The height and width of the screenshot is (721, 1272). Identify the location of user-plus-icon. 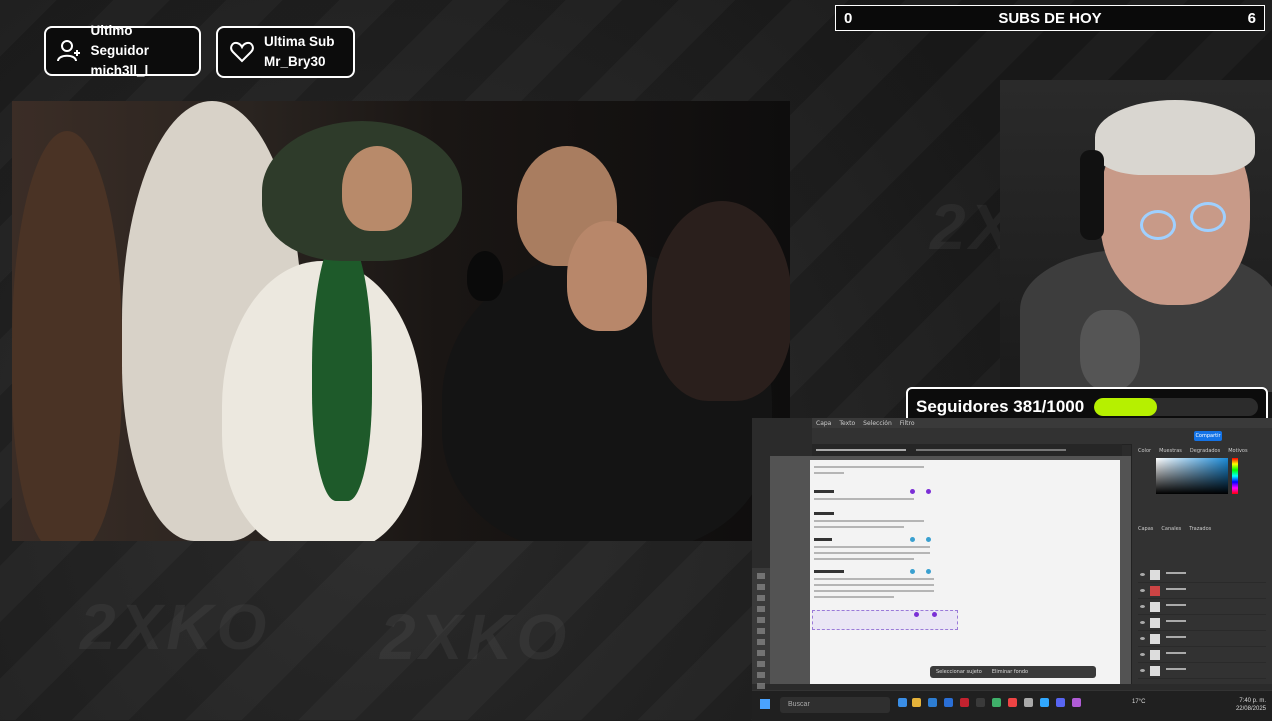
(69, 51).